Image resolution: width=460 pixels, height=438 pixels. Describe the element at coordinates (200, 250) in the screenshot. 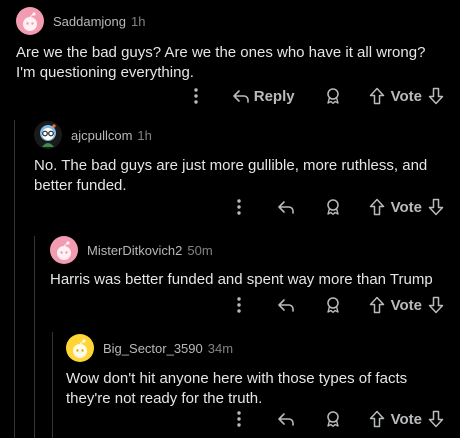

I see `comment-age: 50m` at that location.